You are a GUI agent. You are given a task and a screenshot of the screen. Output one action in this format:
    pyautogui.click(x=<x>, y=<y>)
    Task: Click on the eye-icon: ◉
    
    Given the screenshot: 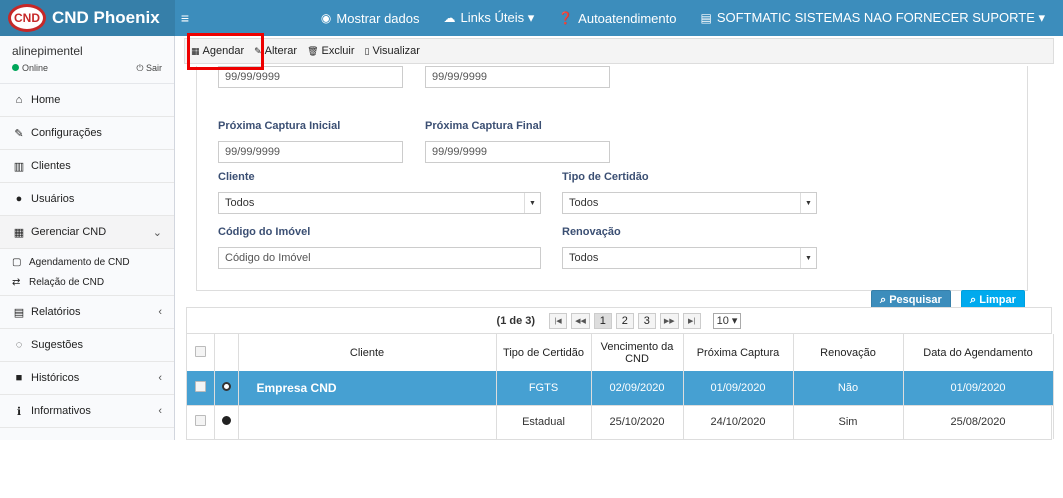 What is the action you would take?
    pyautogui.click(x=326, y=18)
    